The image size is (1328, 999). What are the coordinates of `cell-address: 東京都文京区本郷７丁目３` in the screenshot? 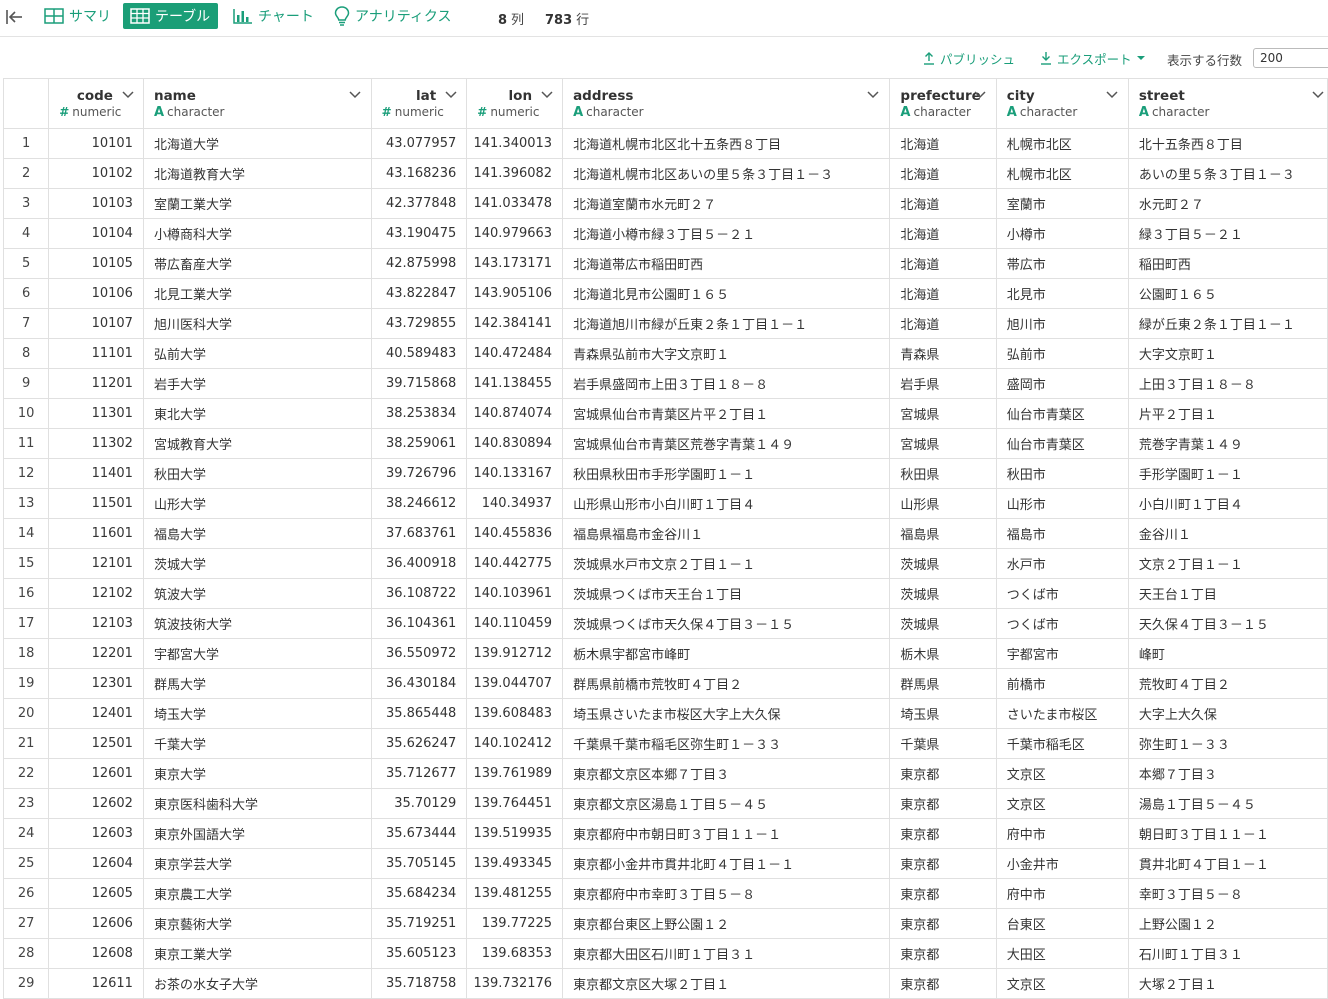 It's located at (726, 773).